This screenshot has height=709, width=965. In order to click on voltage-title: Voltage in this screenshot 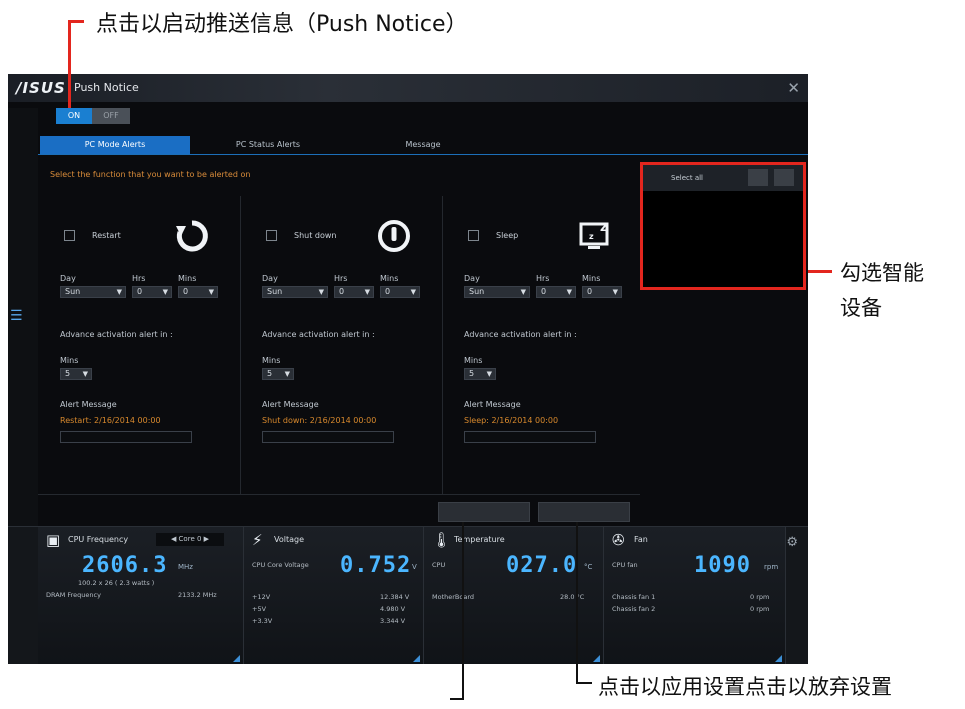, I will do `click(289, 539)`.